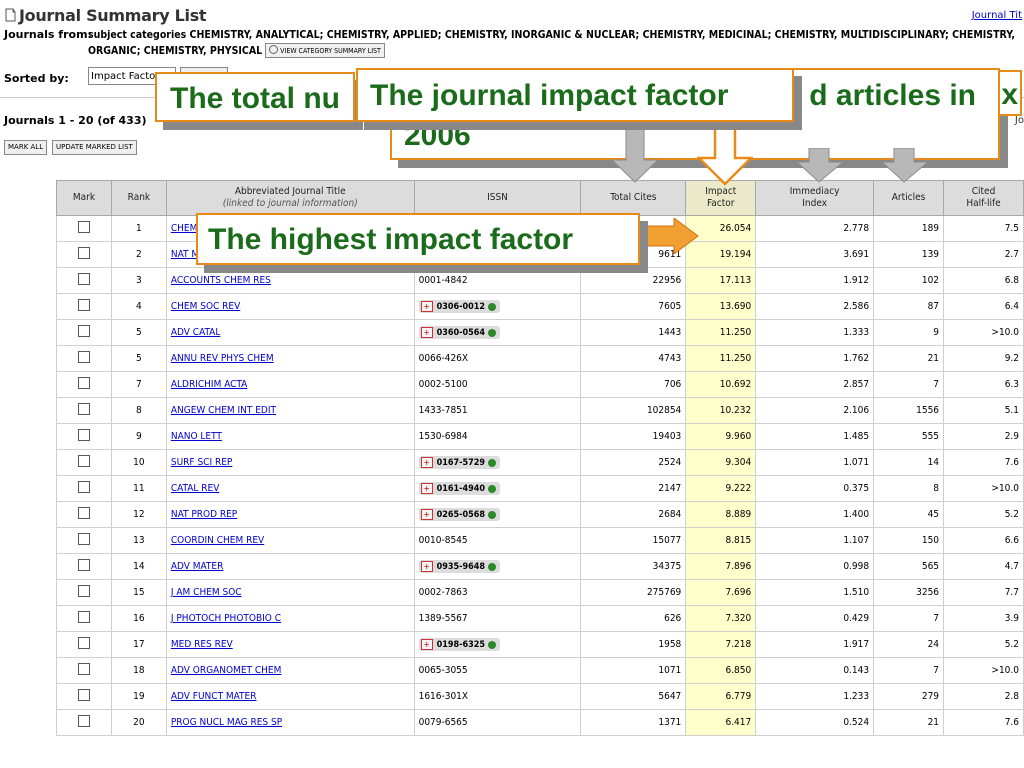 The height and width of the screenshot is (768, 1024). What do you see at coordinates (222, 358) in the screenshot?
I see `journal-title-link: ANNU REV PHYS CHEM` at bounding box center [222, 358].